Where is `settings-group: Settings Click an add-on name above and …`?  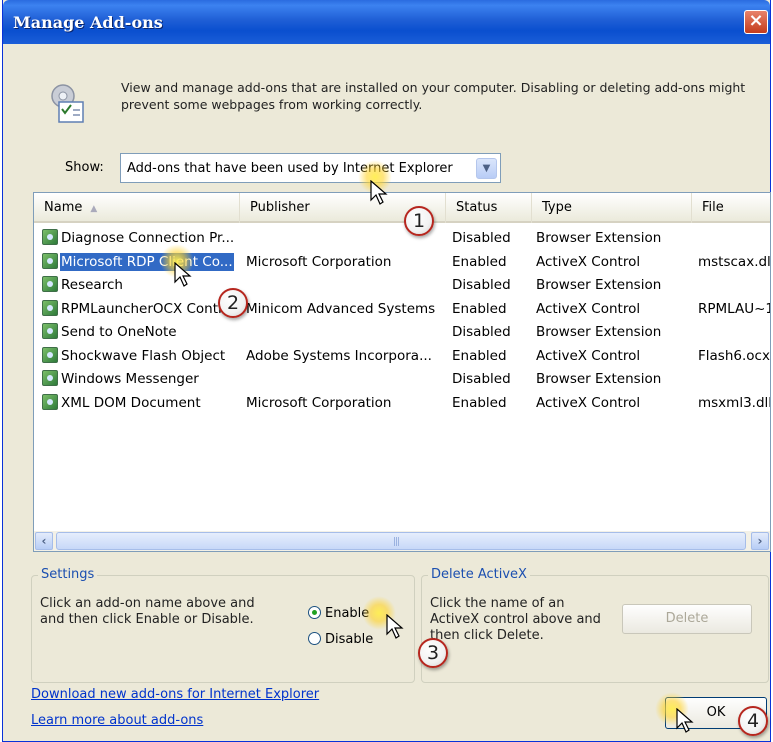
settings-group: Settings Click an add-on name above and … is located at coordinates (223, 625).